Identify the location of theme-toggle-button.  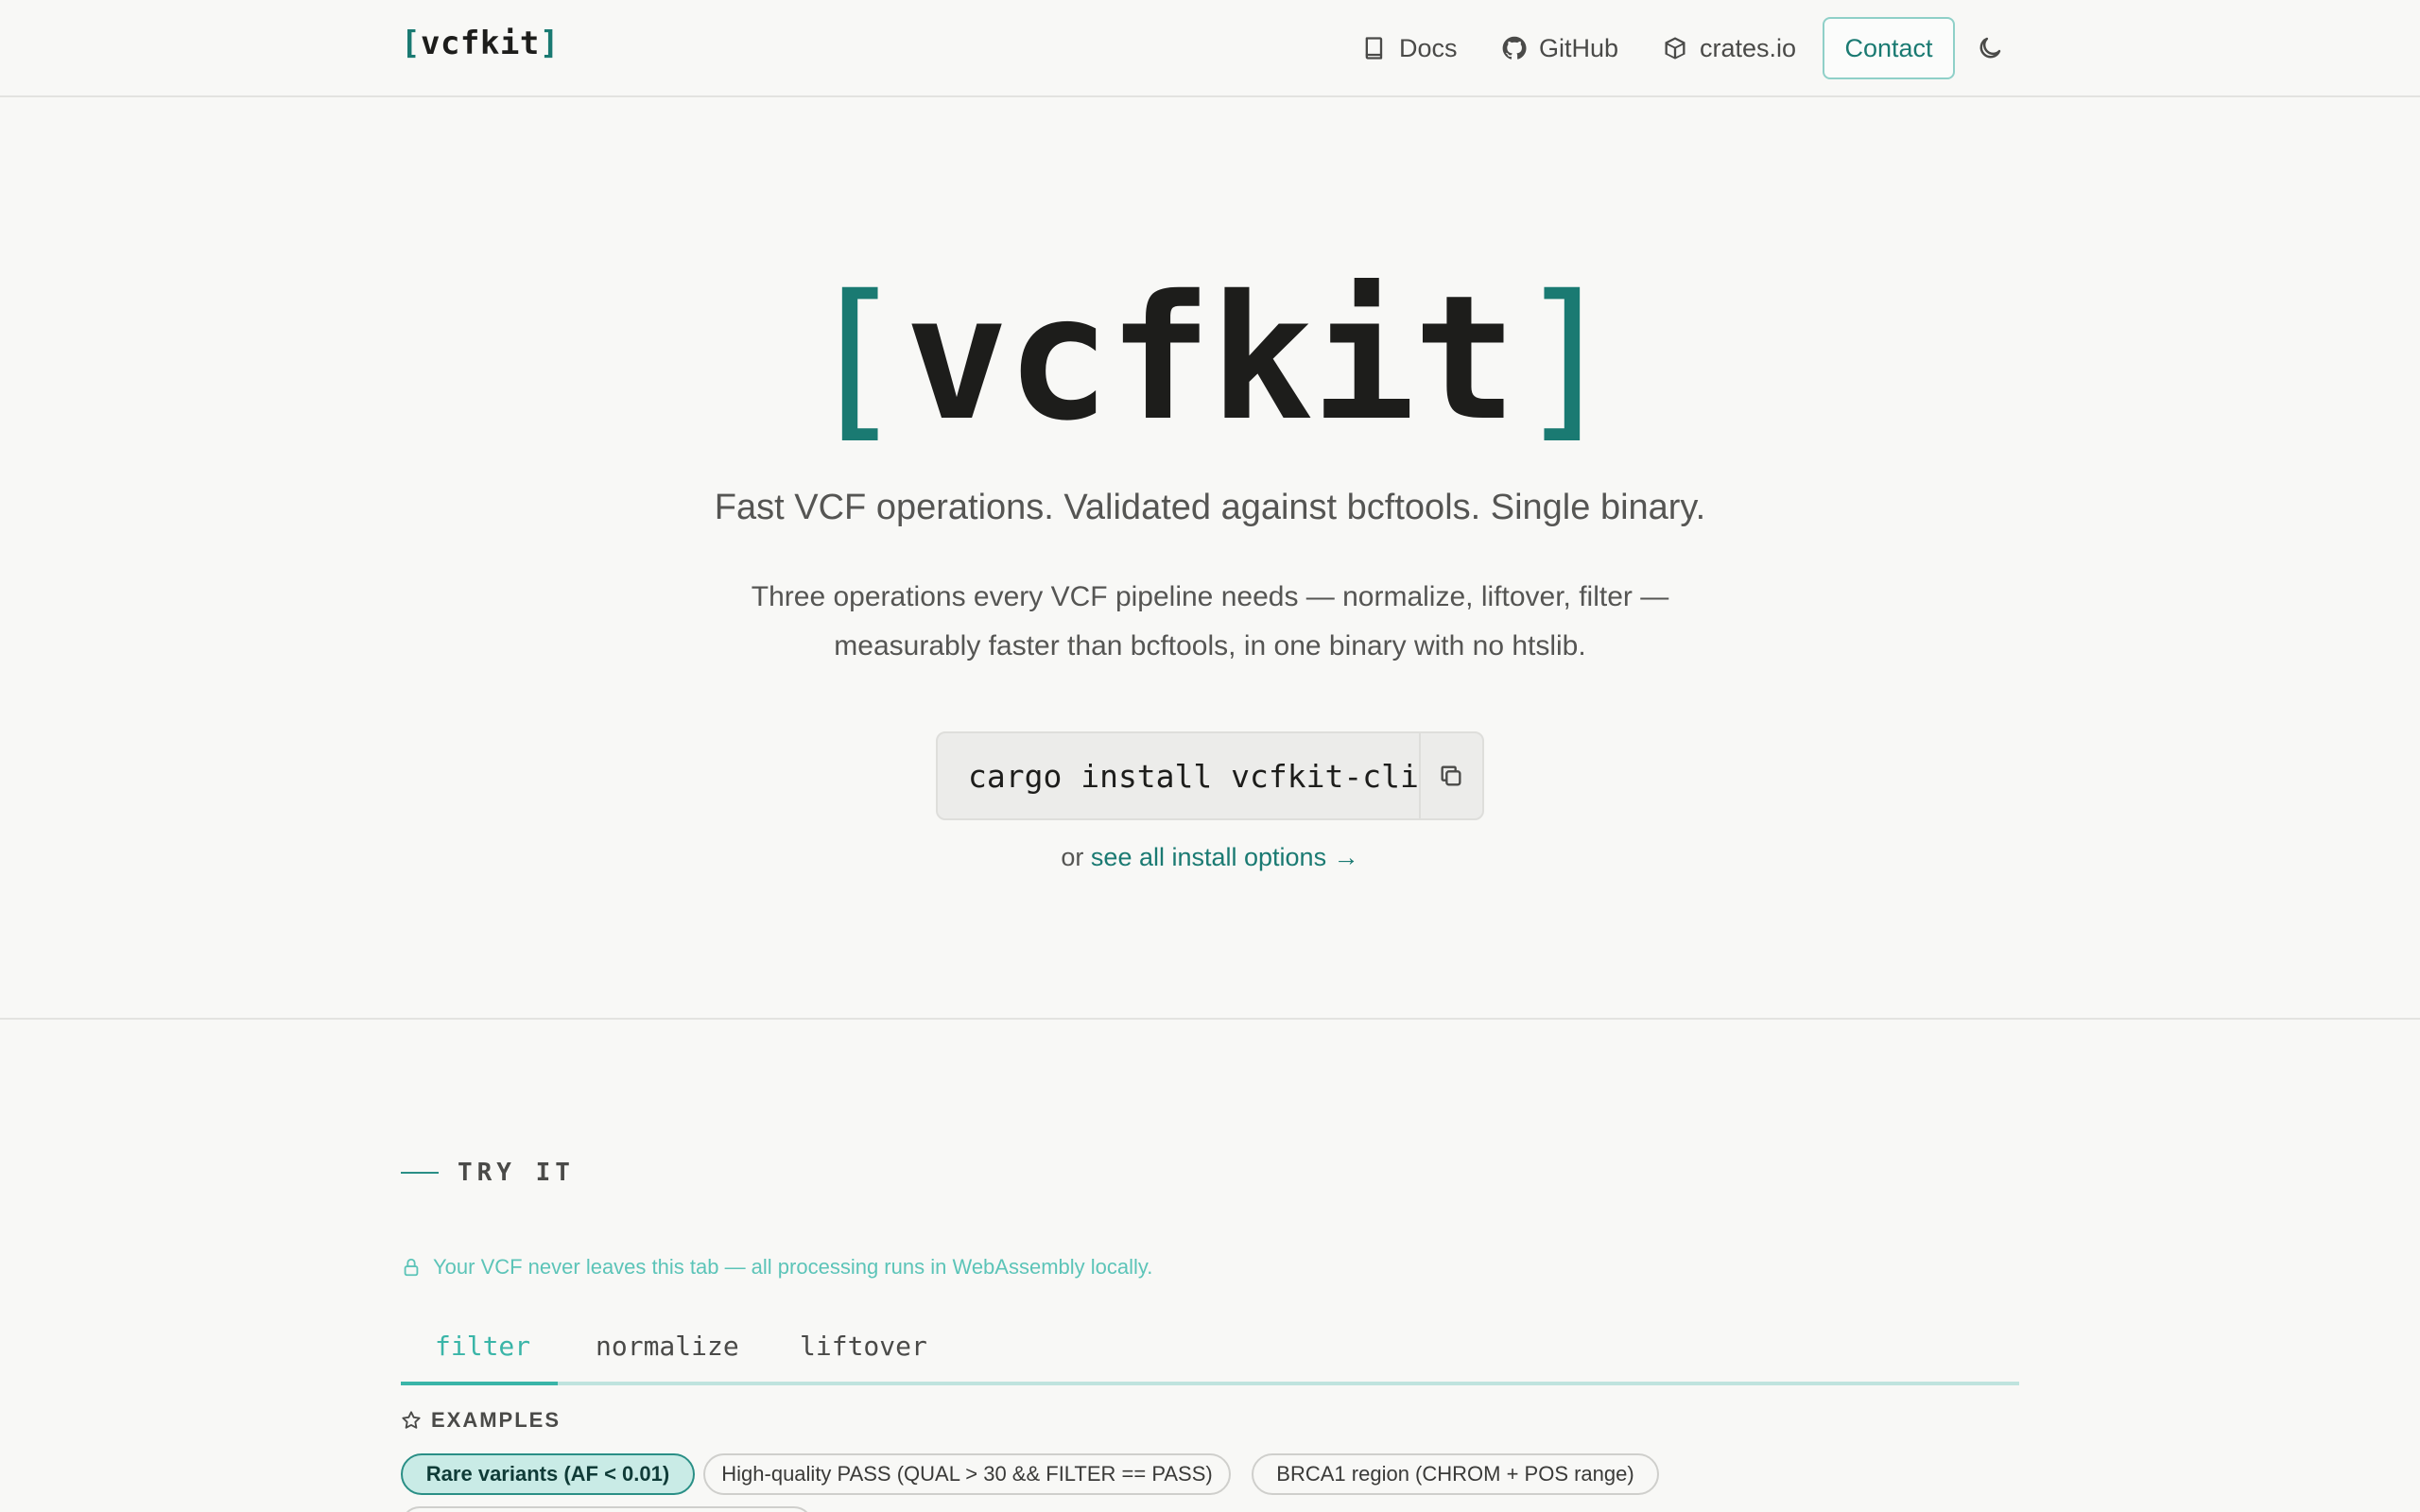
(1990, 48).